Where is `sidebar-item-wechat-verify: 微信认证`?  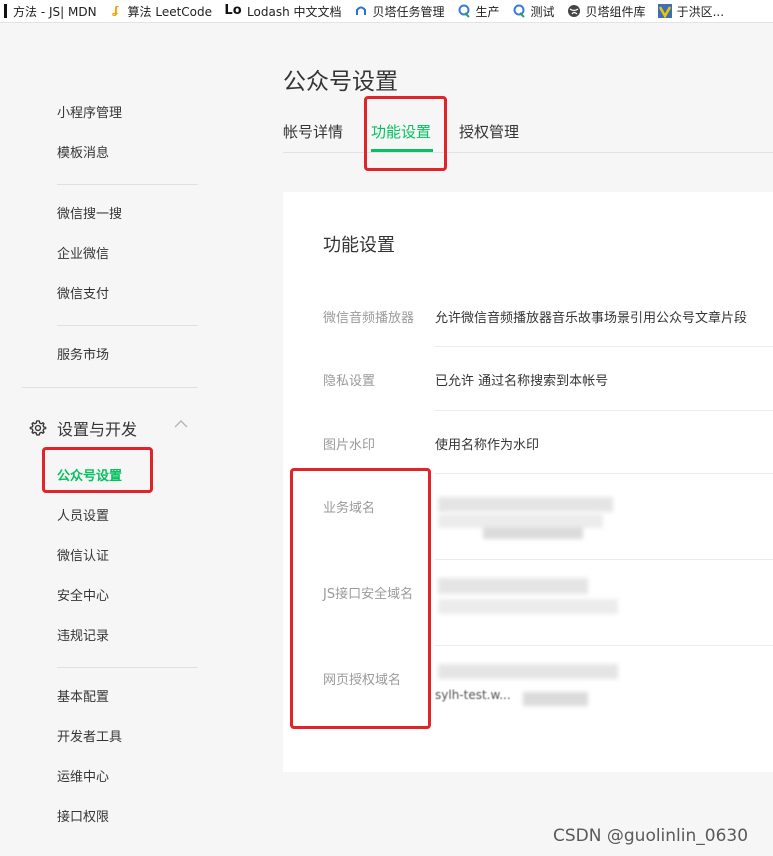
sidebar-item-wechat-verify: 微信认证 is located at coordinates (83, 557).